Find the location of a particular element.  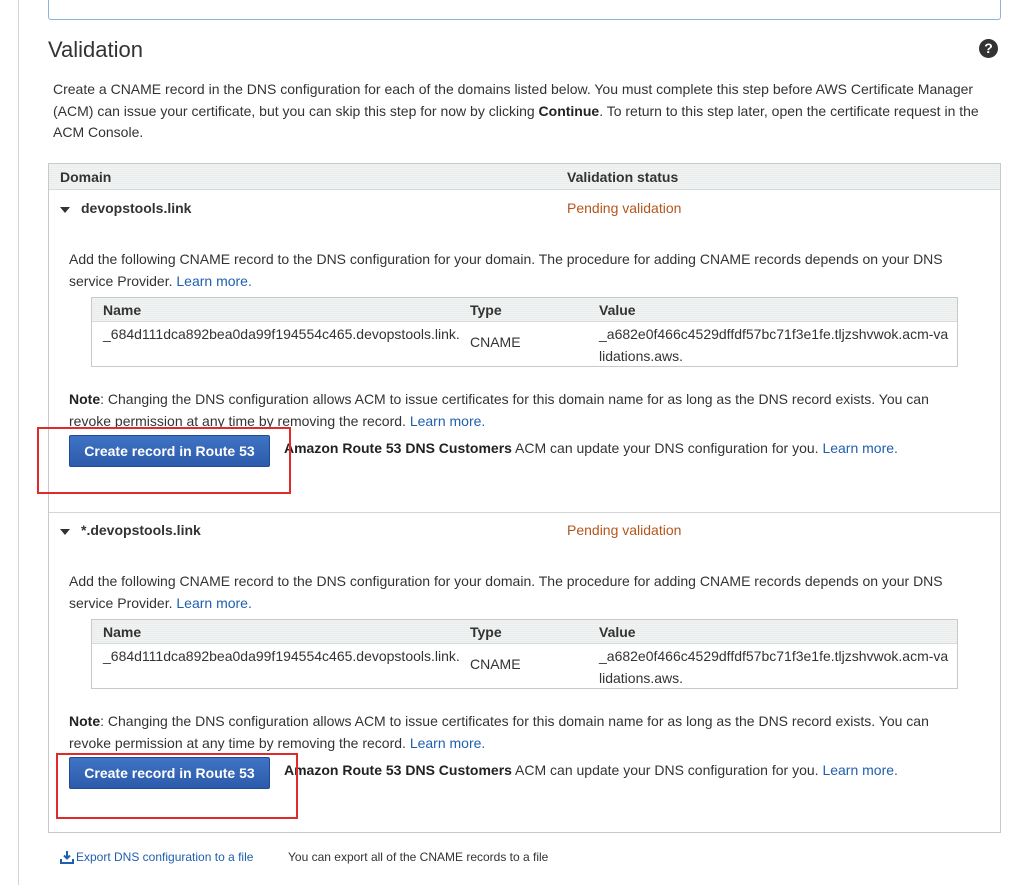

domain-row: *.devopstools.link Pending validation is located at coordinates (524, 533).